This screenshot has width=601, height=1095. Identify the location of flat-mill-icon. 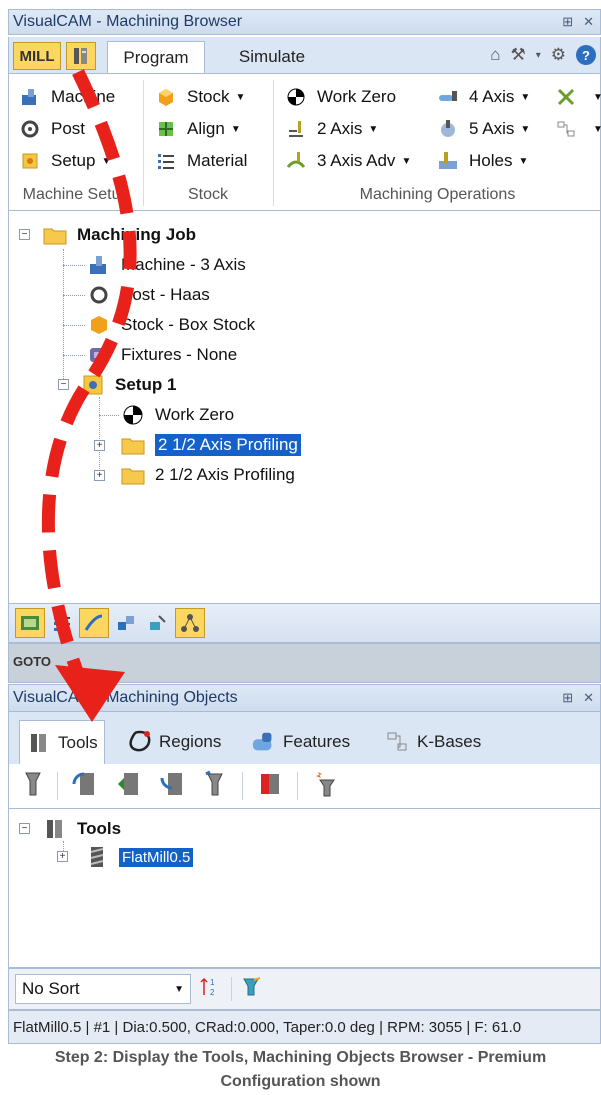
(97, 857).